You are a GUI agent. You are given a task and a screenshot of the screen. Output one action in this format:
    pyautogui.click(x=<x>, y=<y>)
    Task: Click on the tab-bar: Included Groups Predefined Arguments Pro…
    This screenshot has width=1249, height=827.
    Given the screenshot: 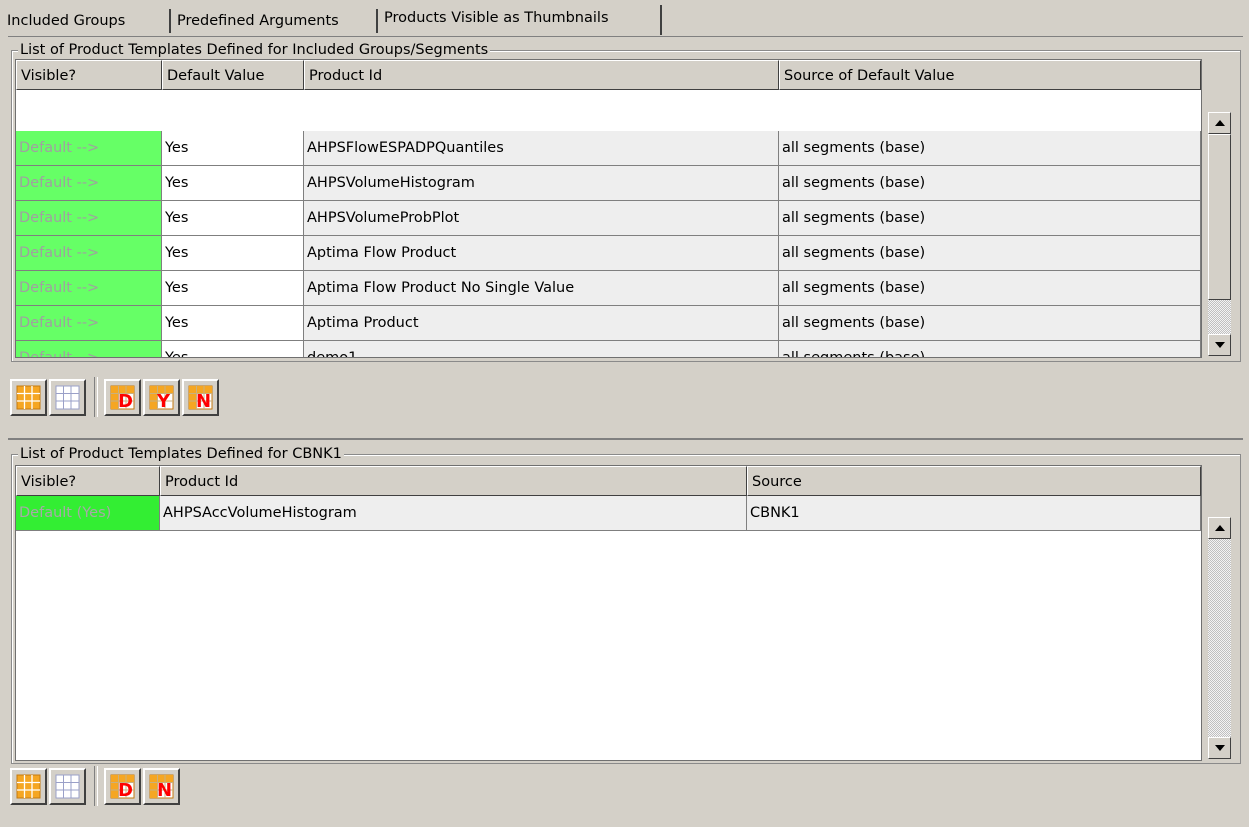 What is the action you would take?
    pyautogui.click(x=624, y=18)
    